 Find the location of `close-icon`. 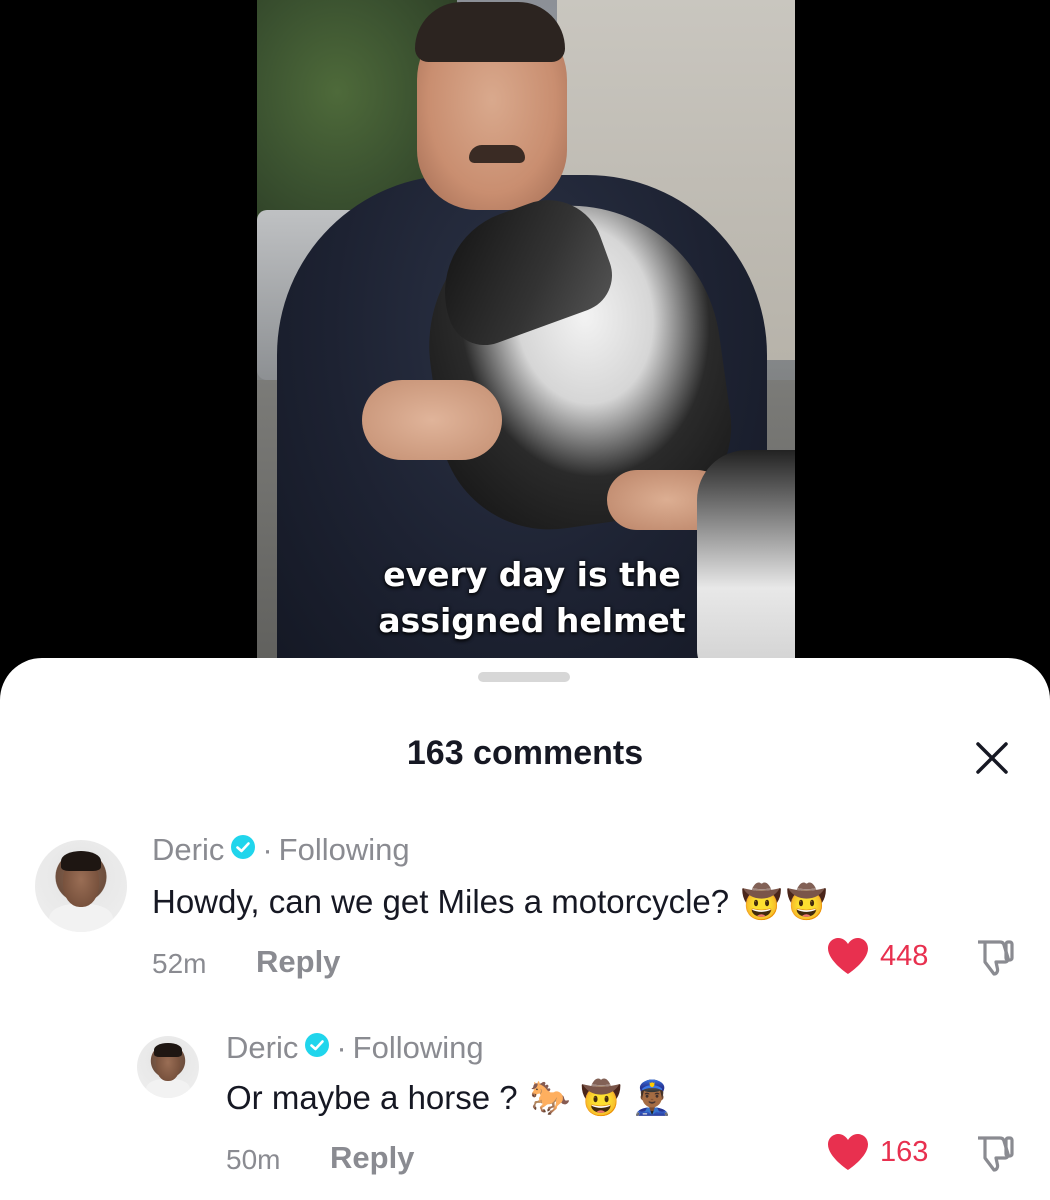

close-icon is located at coordinates (992, 758).